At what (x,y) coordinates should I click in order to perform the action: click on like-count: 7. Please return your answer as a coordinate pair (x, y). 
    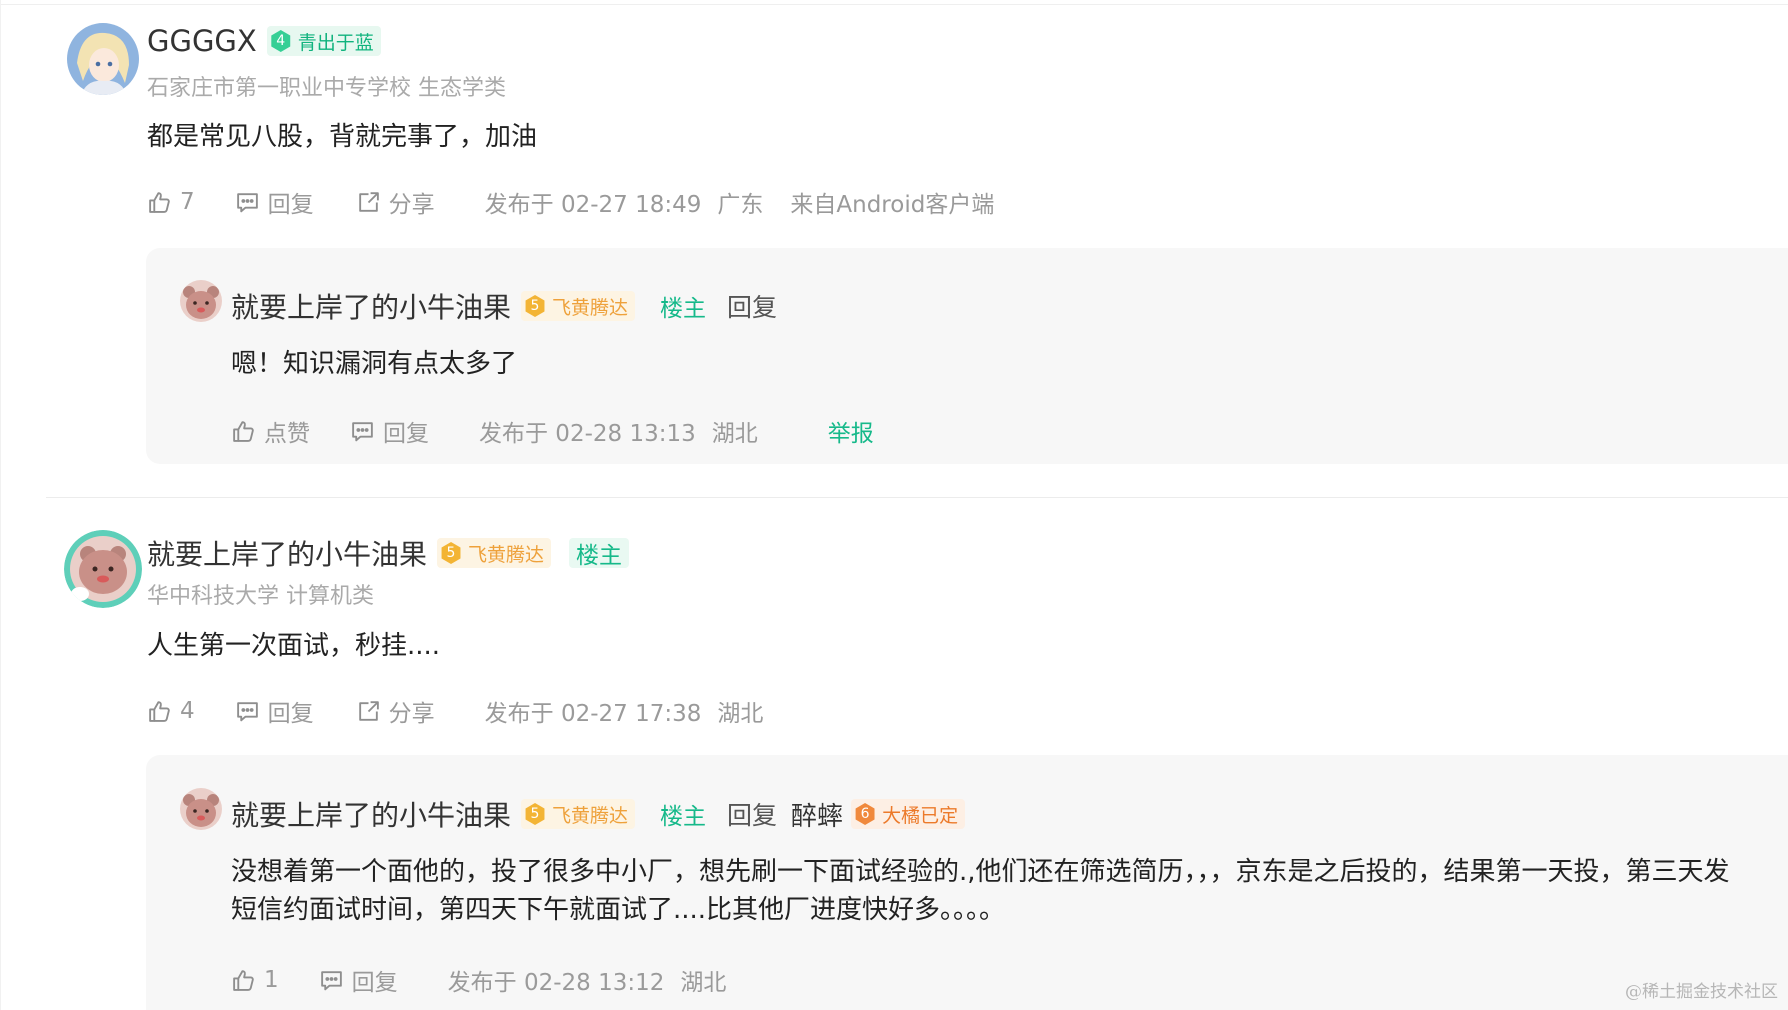
    Looking at the image, I should click on (187, 202).